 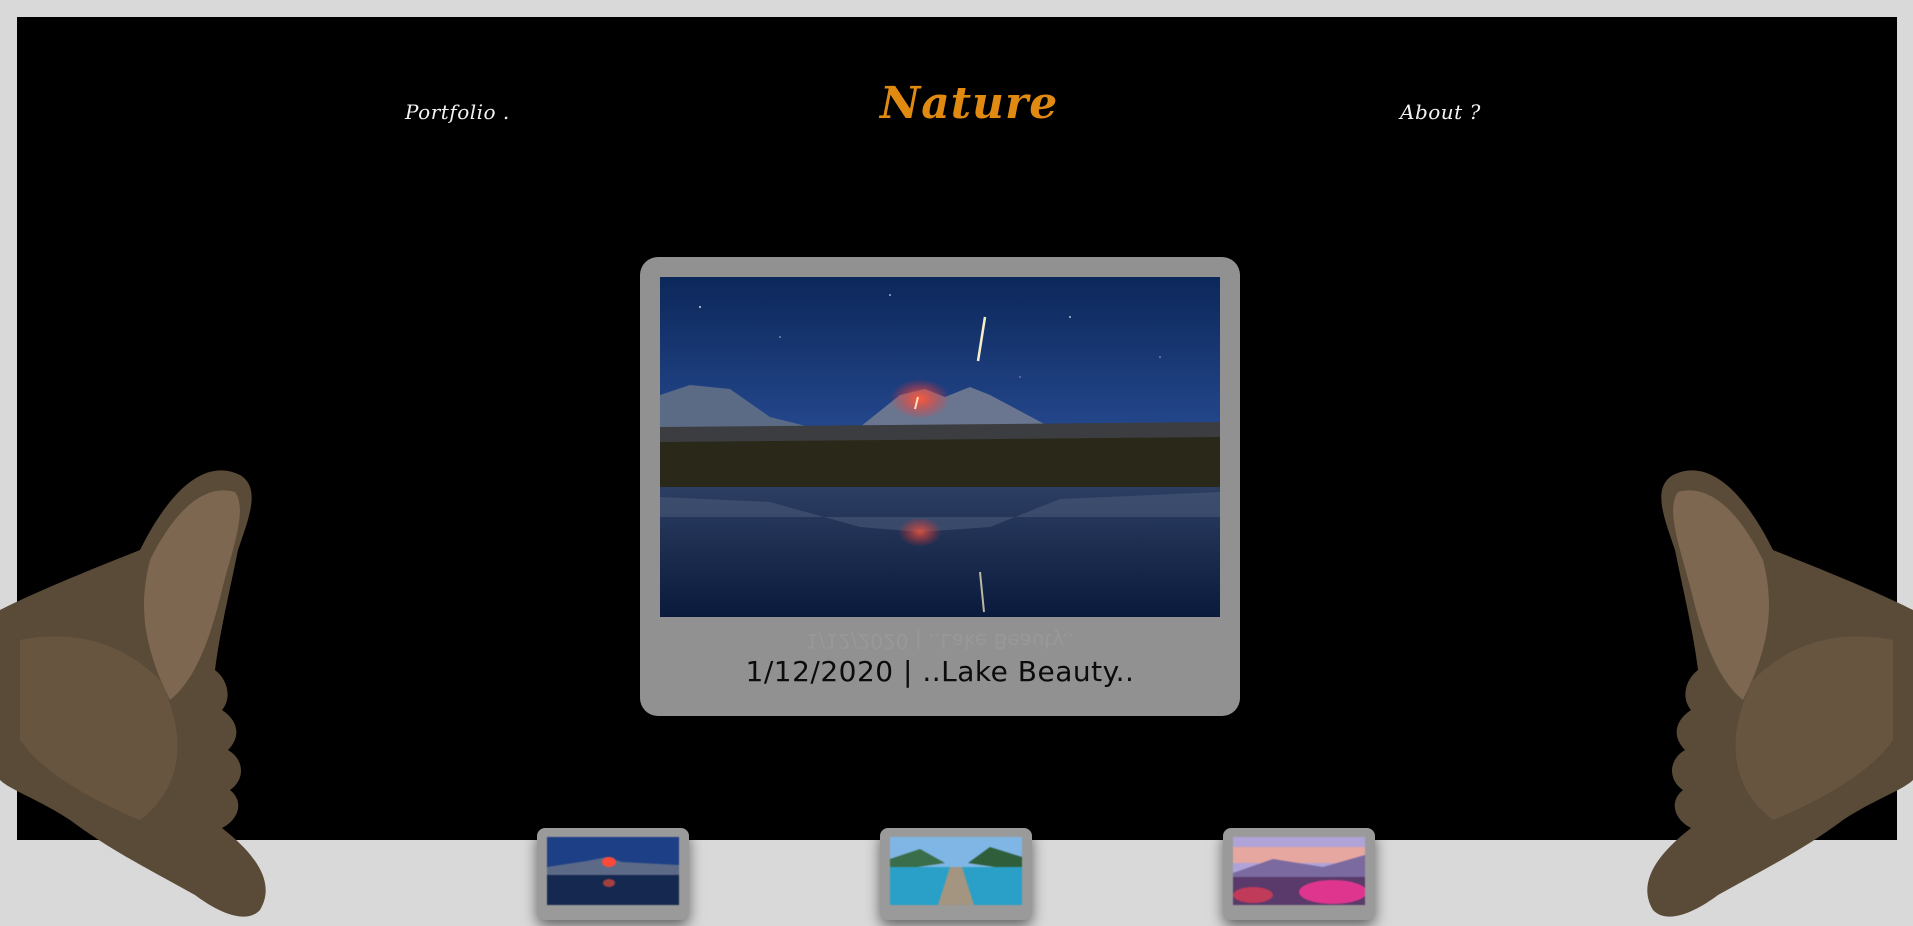 I want to click on thumbnail-pier-lake, so click(x=956, y=874).